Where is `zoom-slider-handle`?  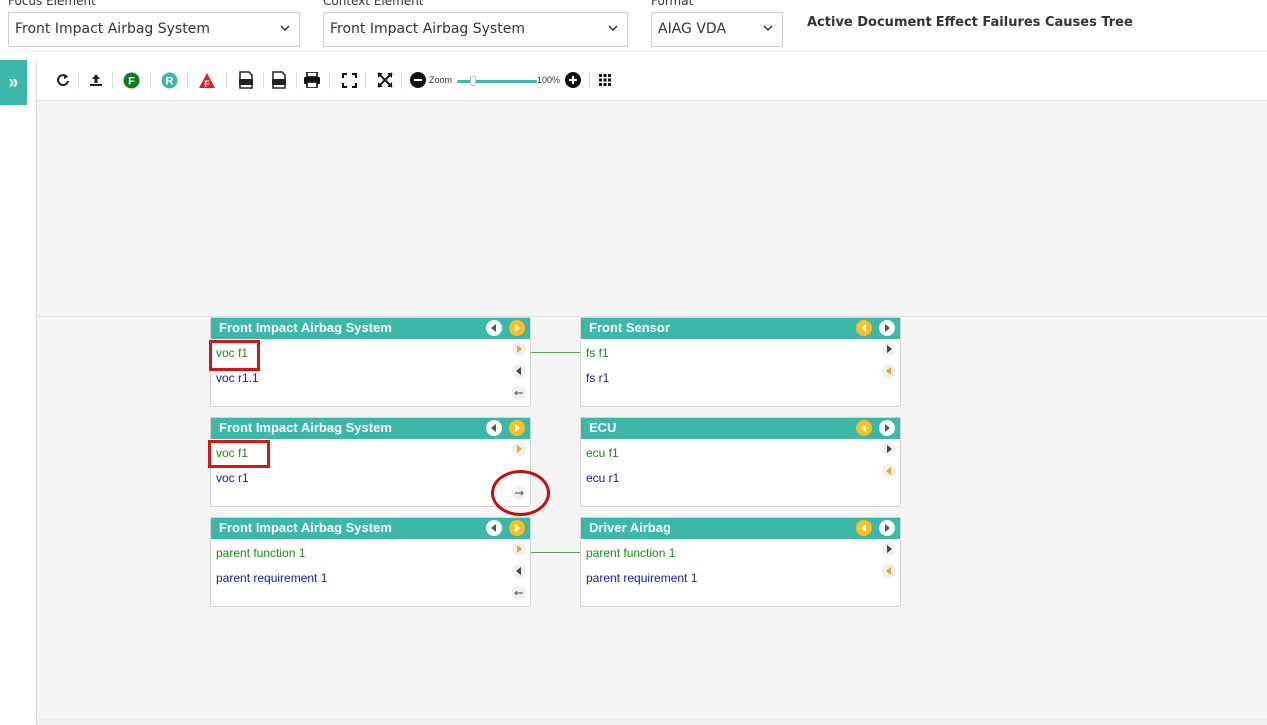
zoom-slider-handle is located at coordinates (473, 81).